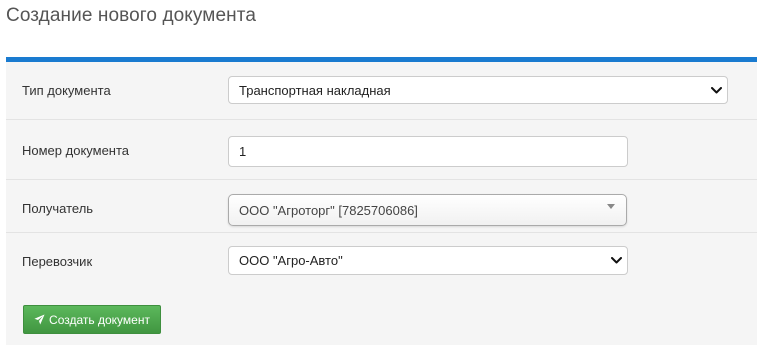 The image size is (757, 345). I want to click on doc-type-value: Транспортная накладная, so click(315, 90).